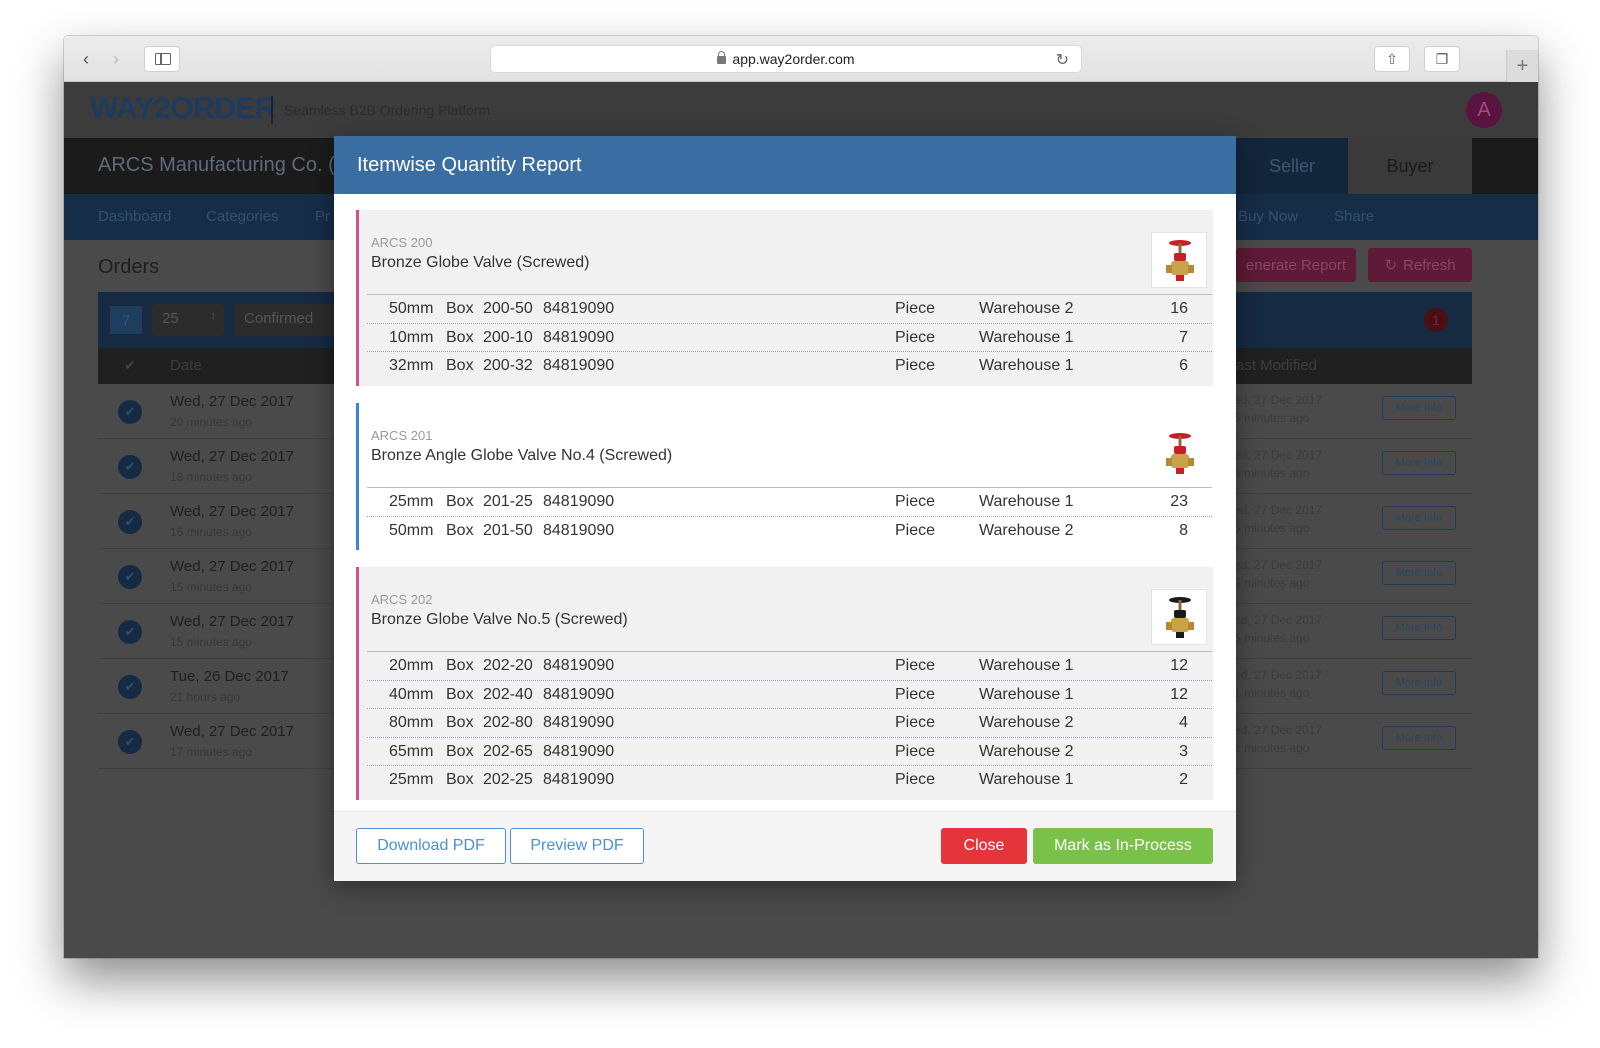 The height and width of the screenshot is (1048, 1600). What do you see at coordinates (1183, 722) in the screenshot?
I see `line-quantity: 4` at bounding box center [1183, 722].